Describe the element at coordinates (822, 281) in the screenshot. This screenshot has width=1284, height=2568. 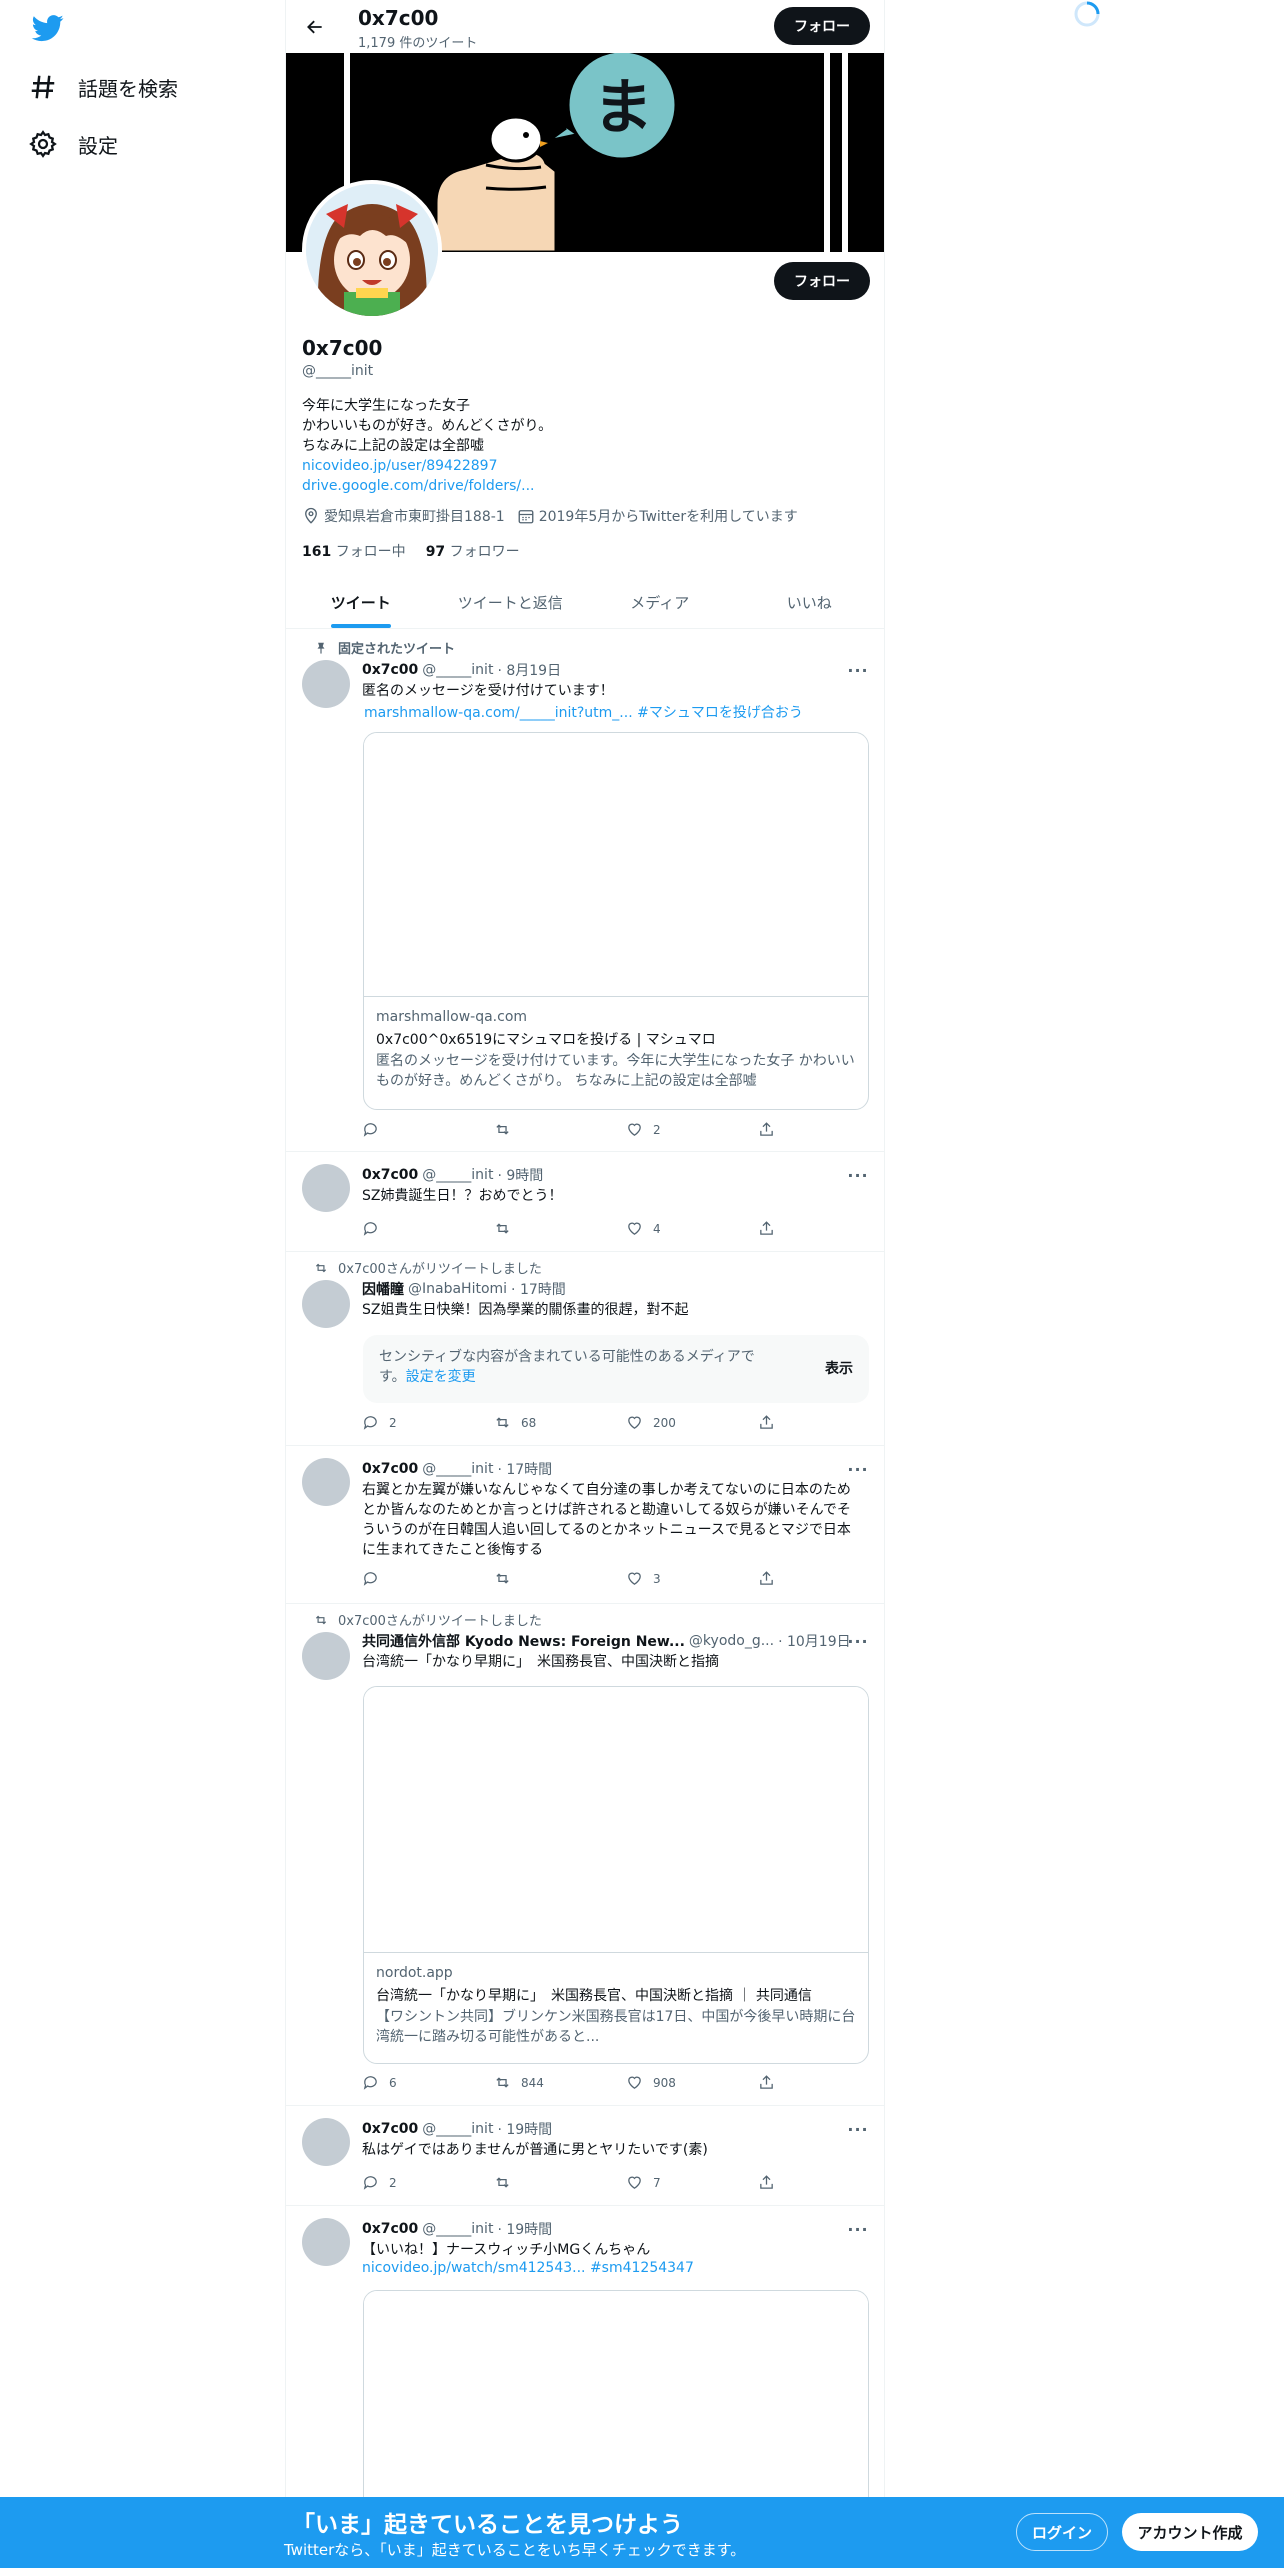
I see `profile-follow-button: フォロー` at that location.